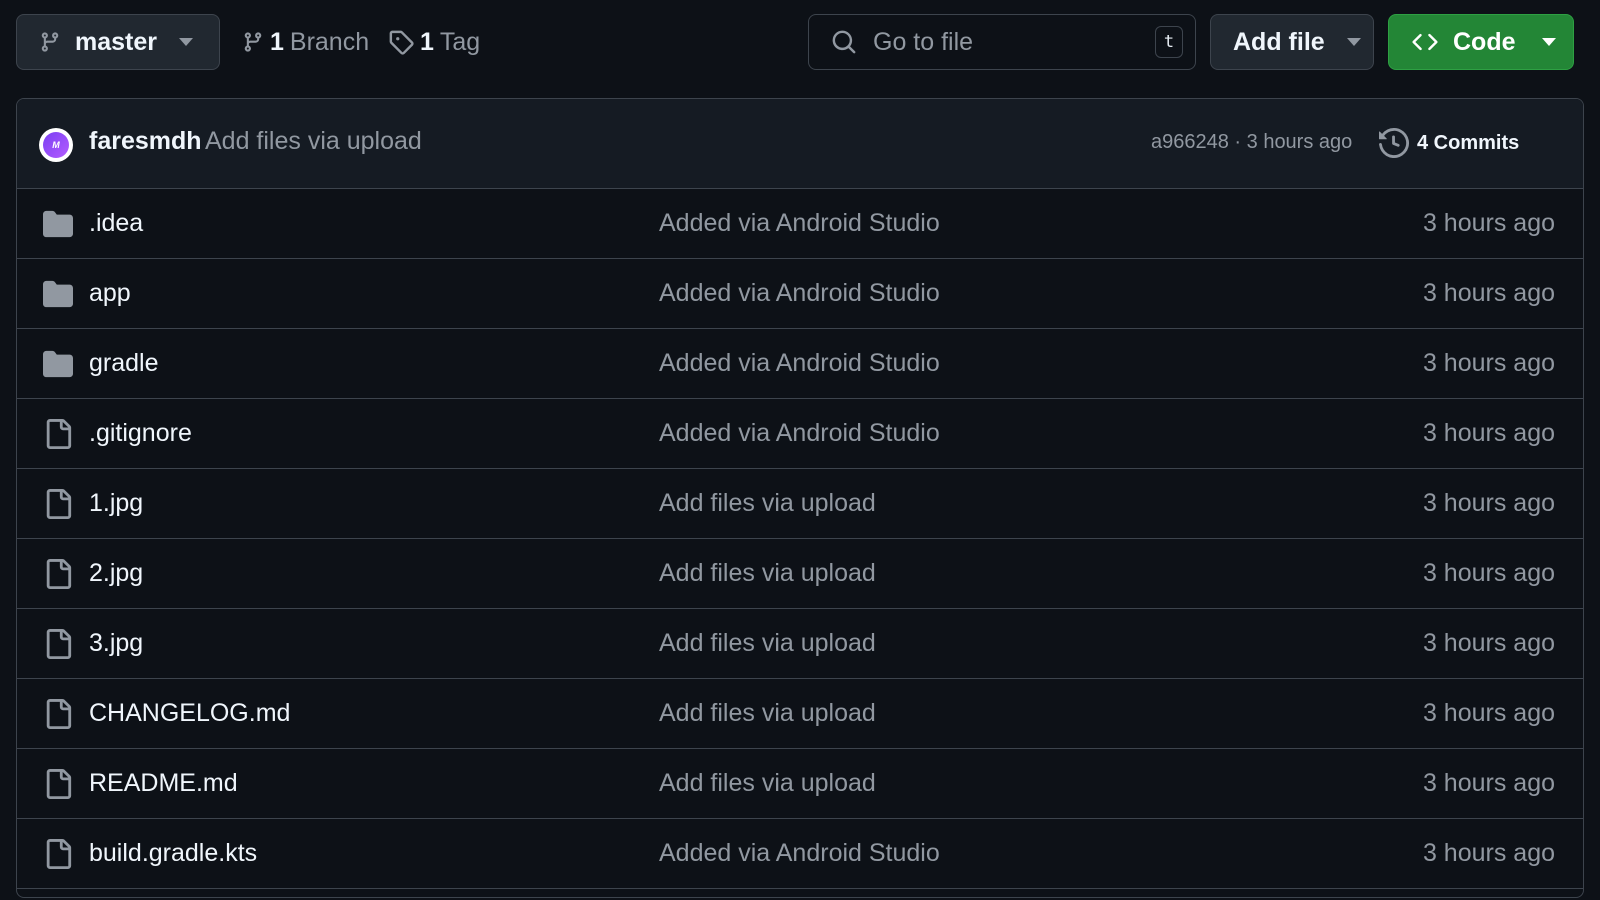 The width and height of the screenshot is (1600, 900). Describe the element at coordinates (923, 41) in the screenshot. I see `search-placeholder: Go to file` at that location.